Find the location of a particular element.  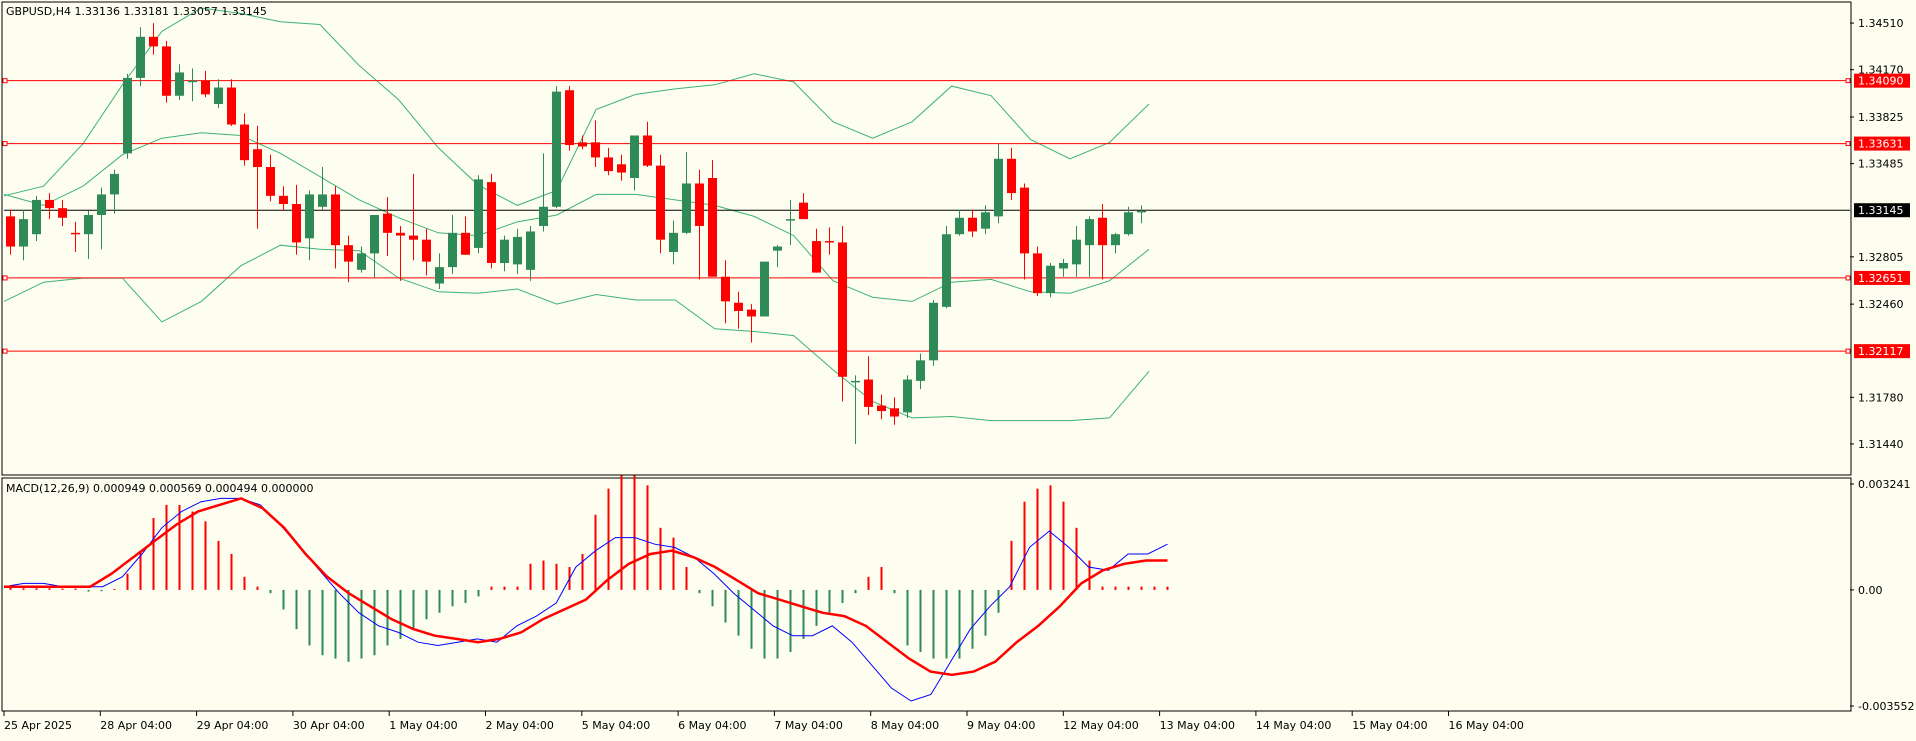

time-tick-label: 13 May 04:00 is located at coordinates (1197, 725).